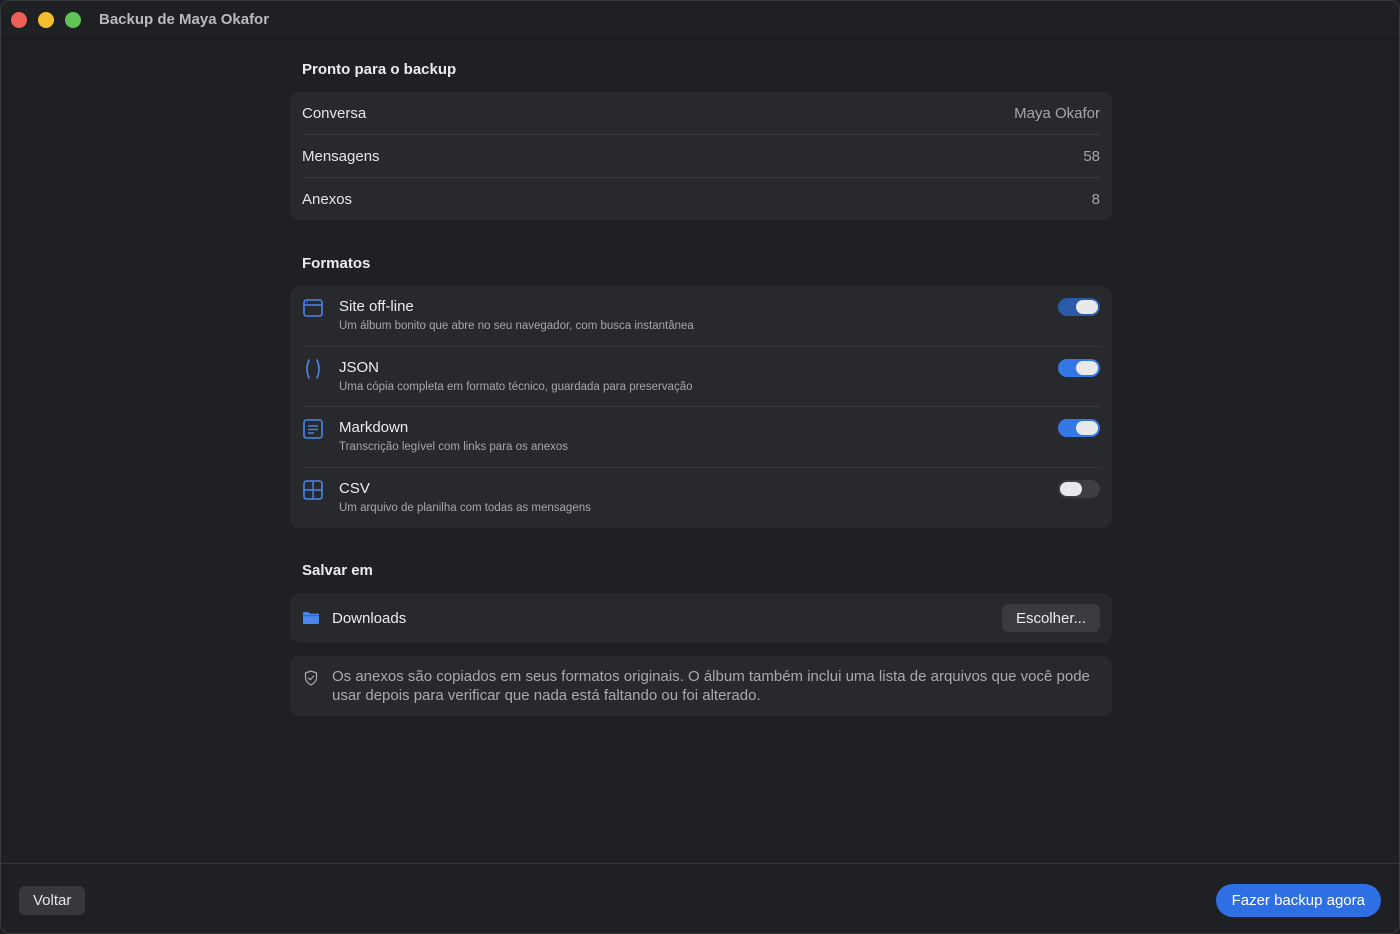 The width and height of the screenshot is (1400, 934). I want to click on toggle-markdown, so click(1079, 428).